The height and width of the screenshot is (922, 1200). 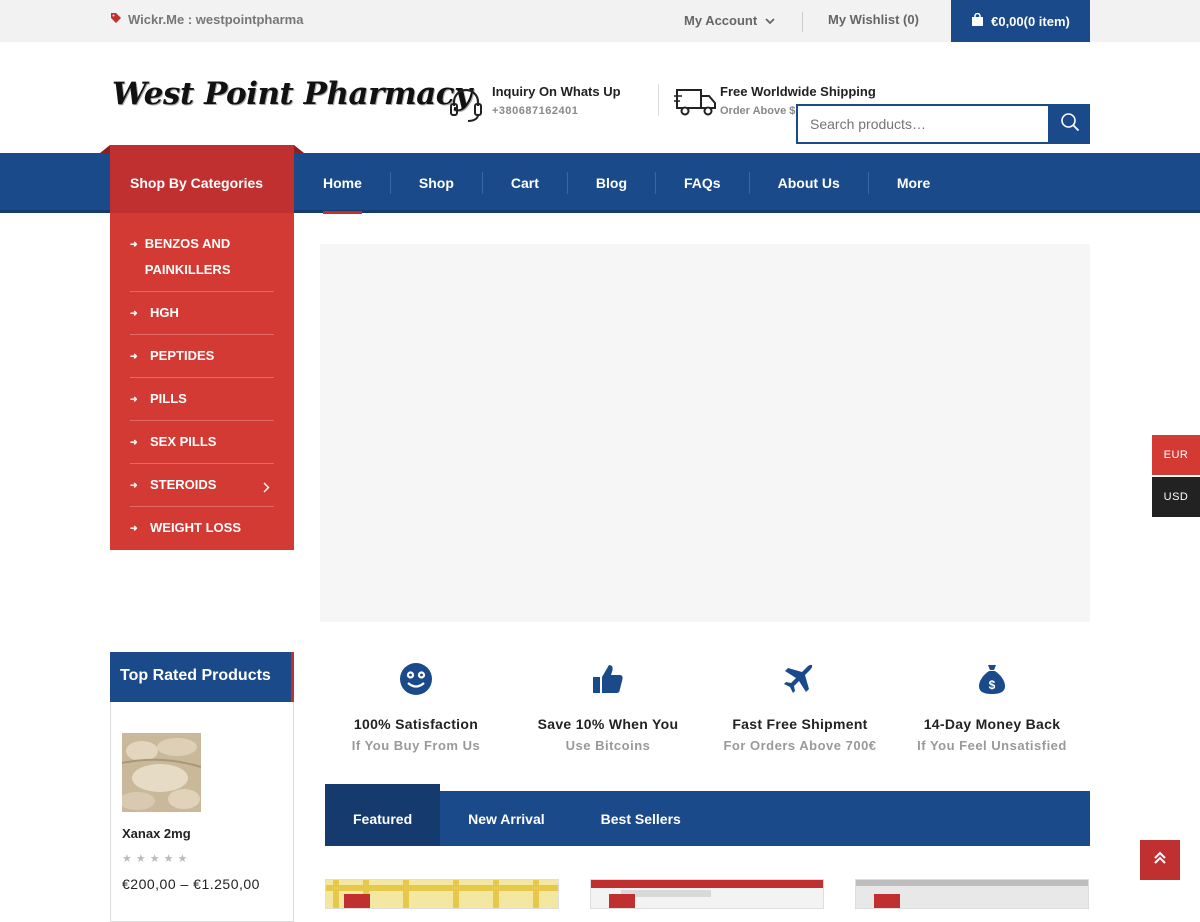 What do you see at coordinates (992, 724) in the screenshot?
I see `feature-title: 14-Day Money Back` at bounding box center [992, 724].